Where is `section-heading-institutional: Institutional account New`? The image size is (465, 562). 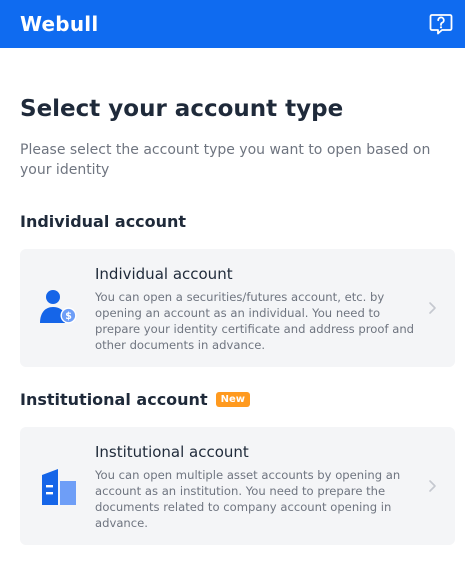
section-heading-institutional: Institutional account New is located at coordinates (135, 399).